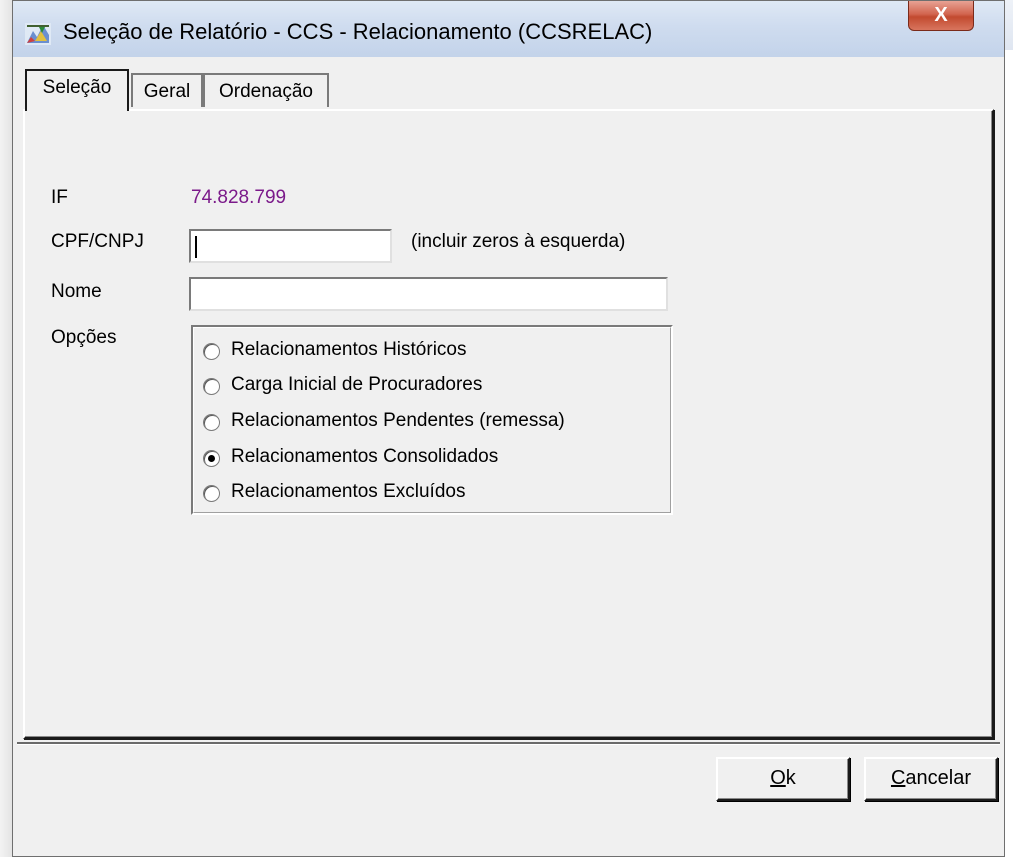 The width and height of the screenshot is (1013, 857). I want to click on cpf-cnpj-label: CPF/CNPJ, so click(97, 241).